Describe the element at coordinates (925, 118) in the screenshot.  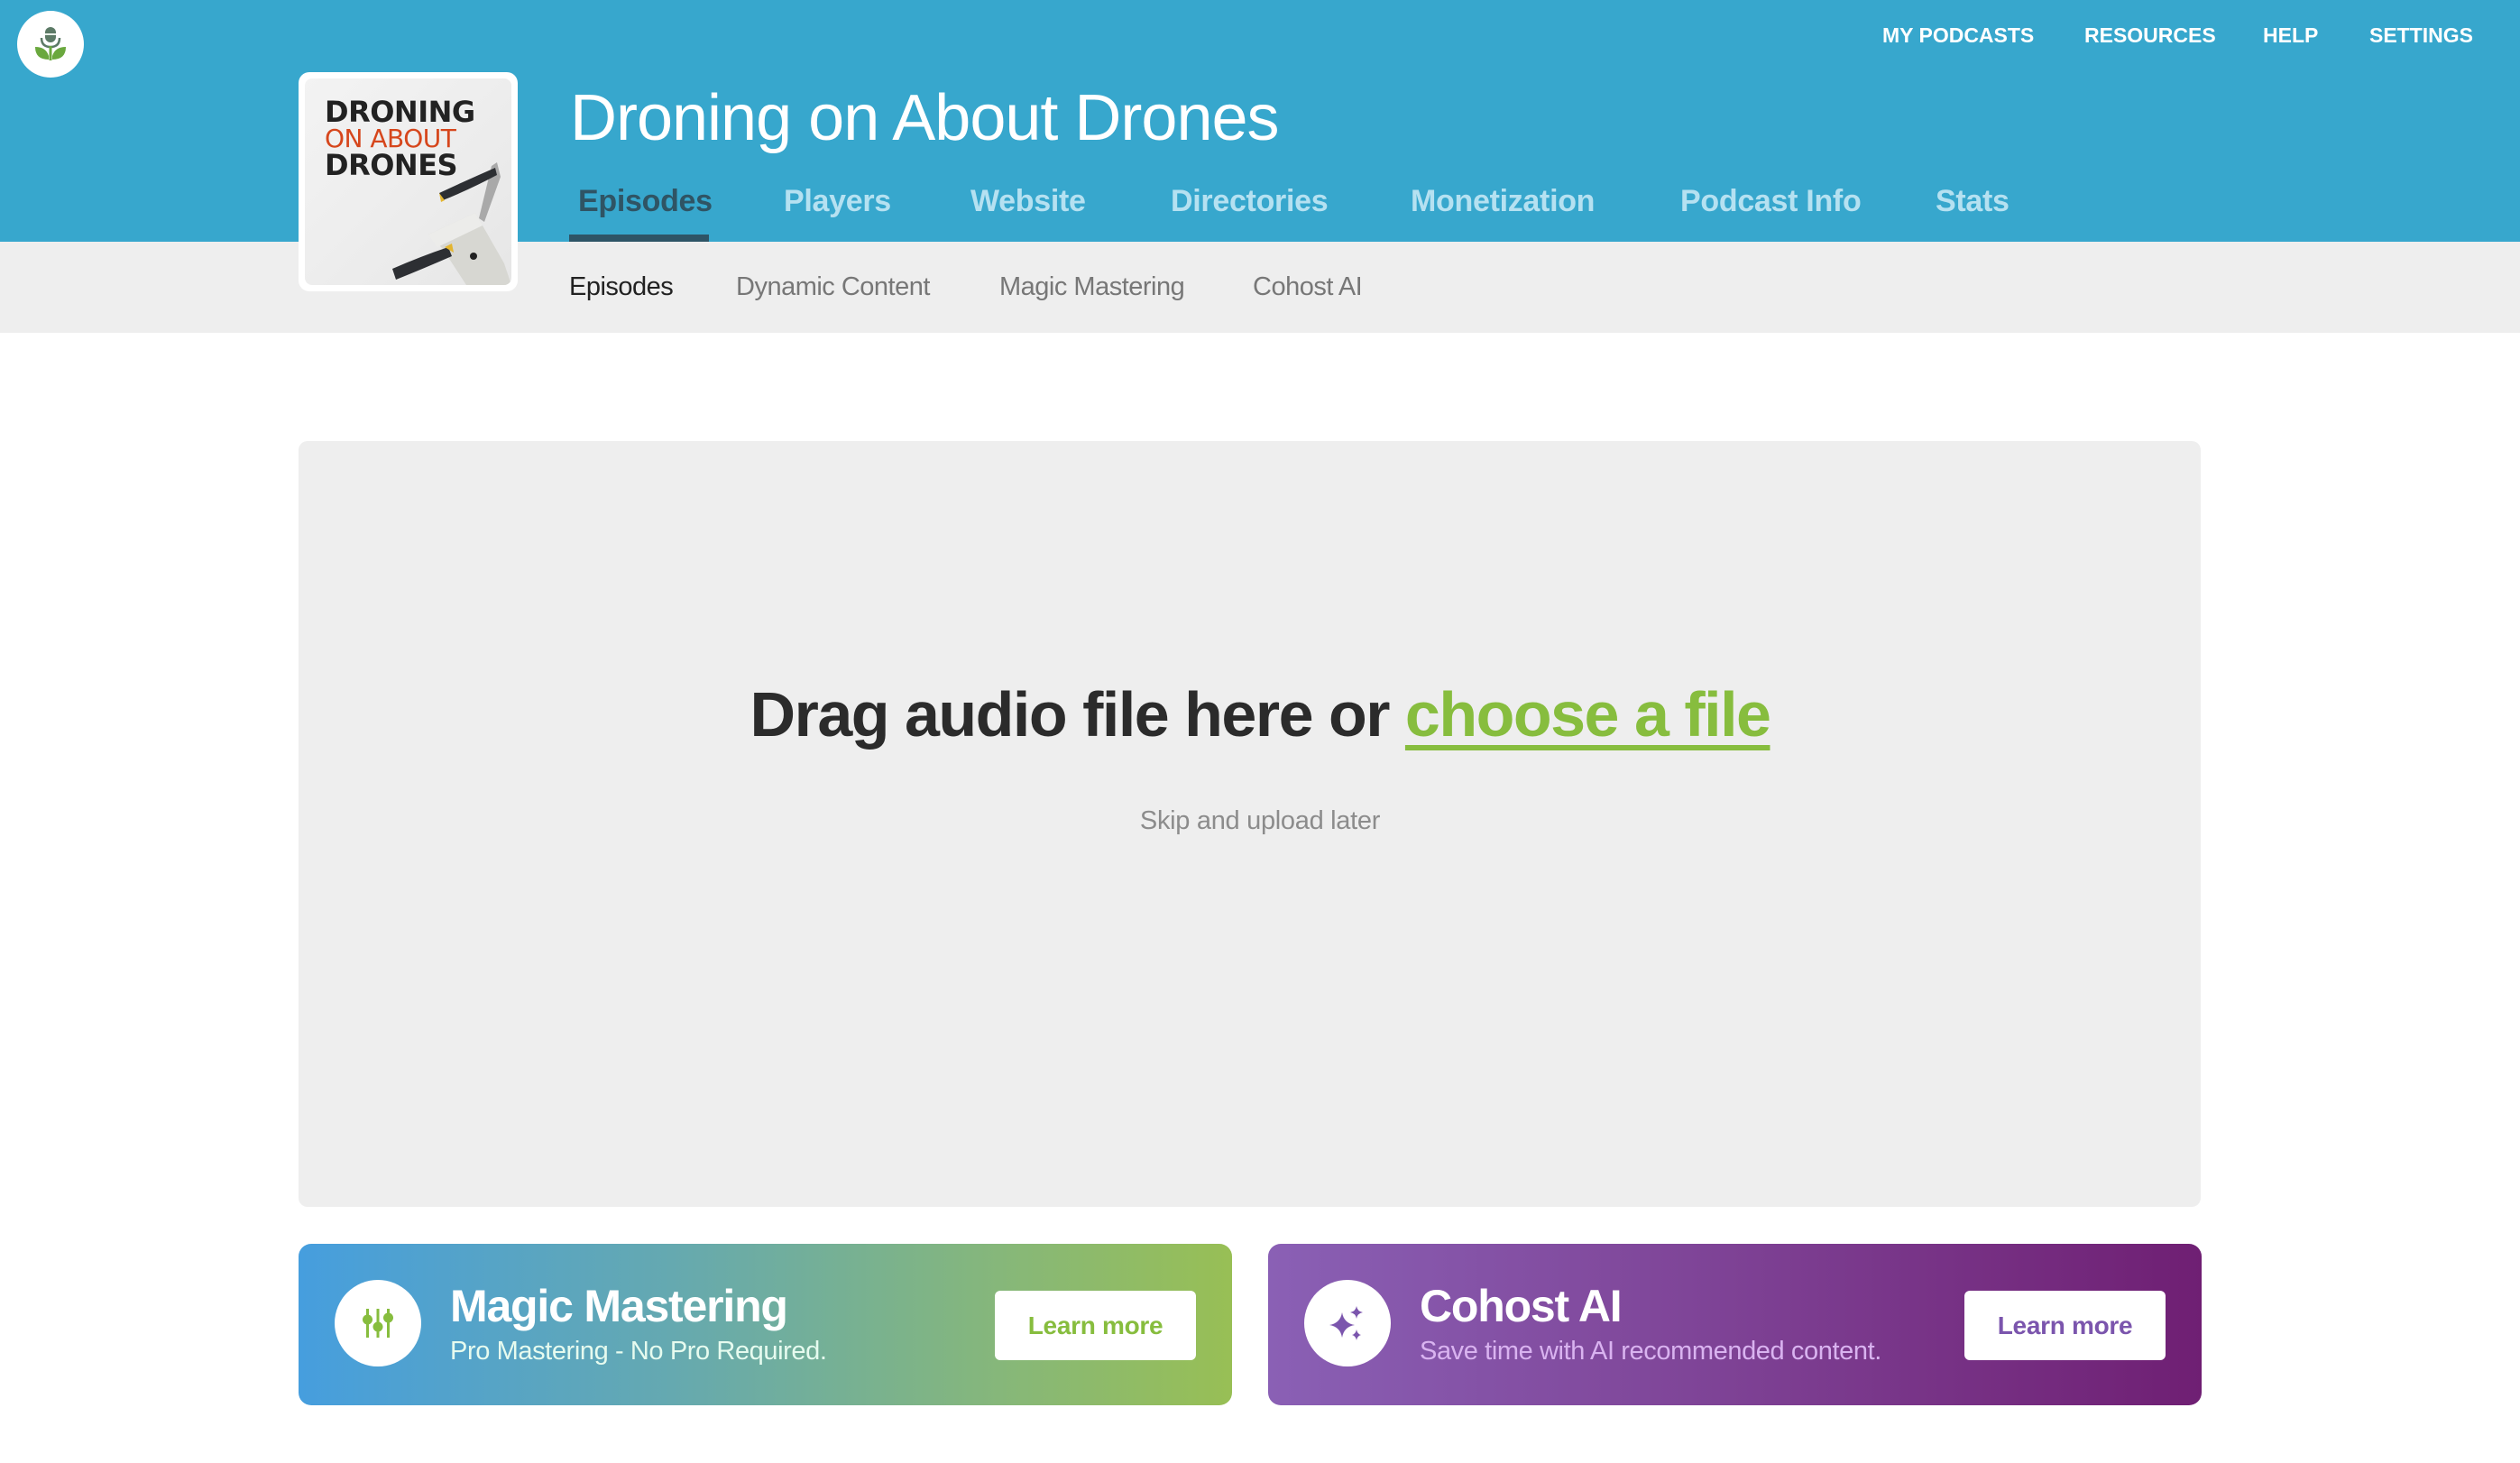
I see `podcast-title: Droning on About Drones` at that location.